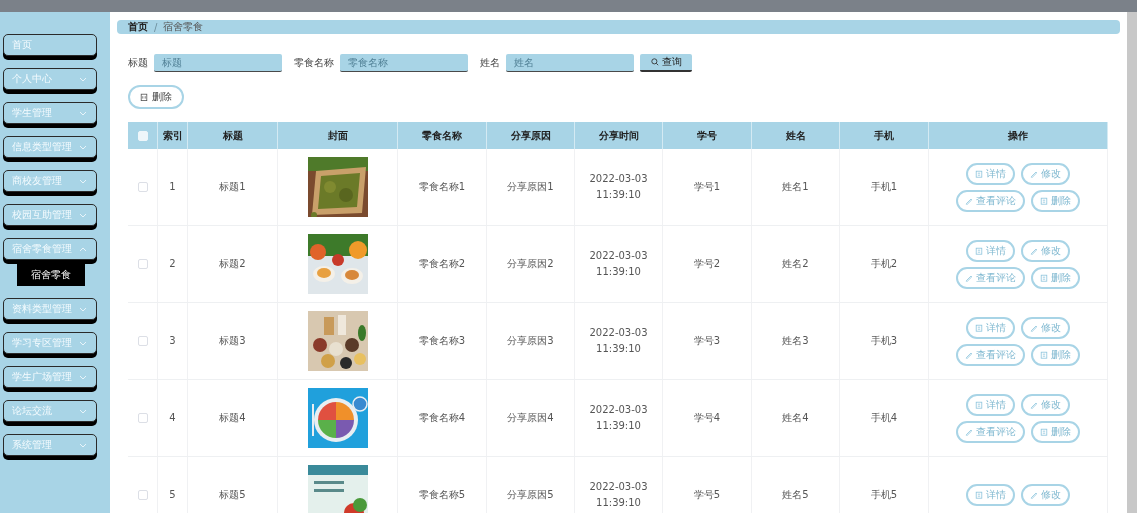 The width and height of the screenshot is (1137, 513). Describe the element at coordinates (707, 135) in the screenshot. I see `column-header: 学号` at that location.